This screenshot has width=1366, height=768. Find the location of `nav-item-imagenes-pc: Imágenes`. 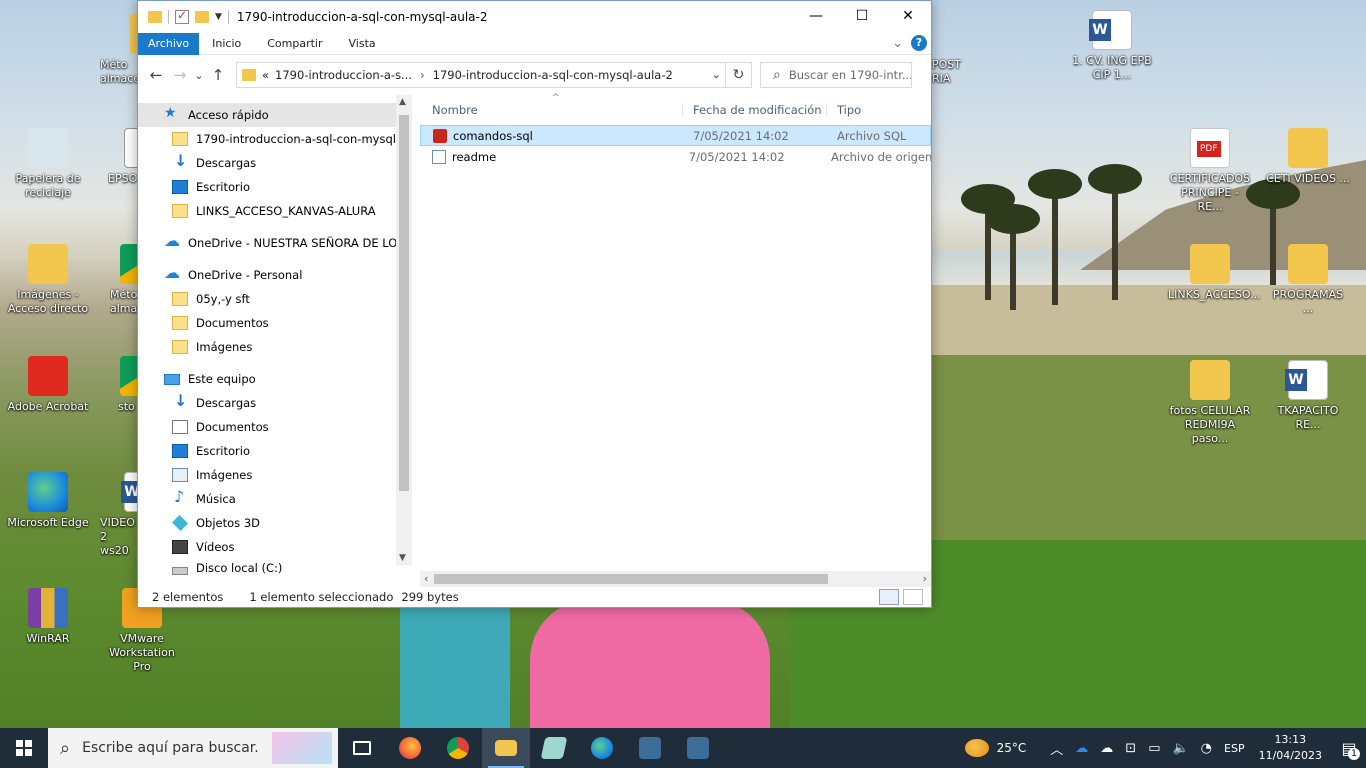

nav-item-imagenes-pc: Imágenes is located at coordinates (275, 475).